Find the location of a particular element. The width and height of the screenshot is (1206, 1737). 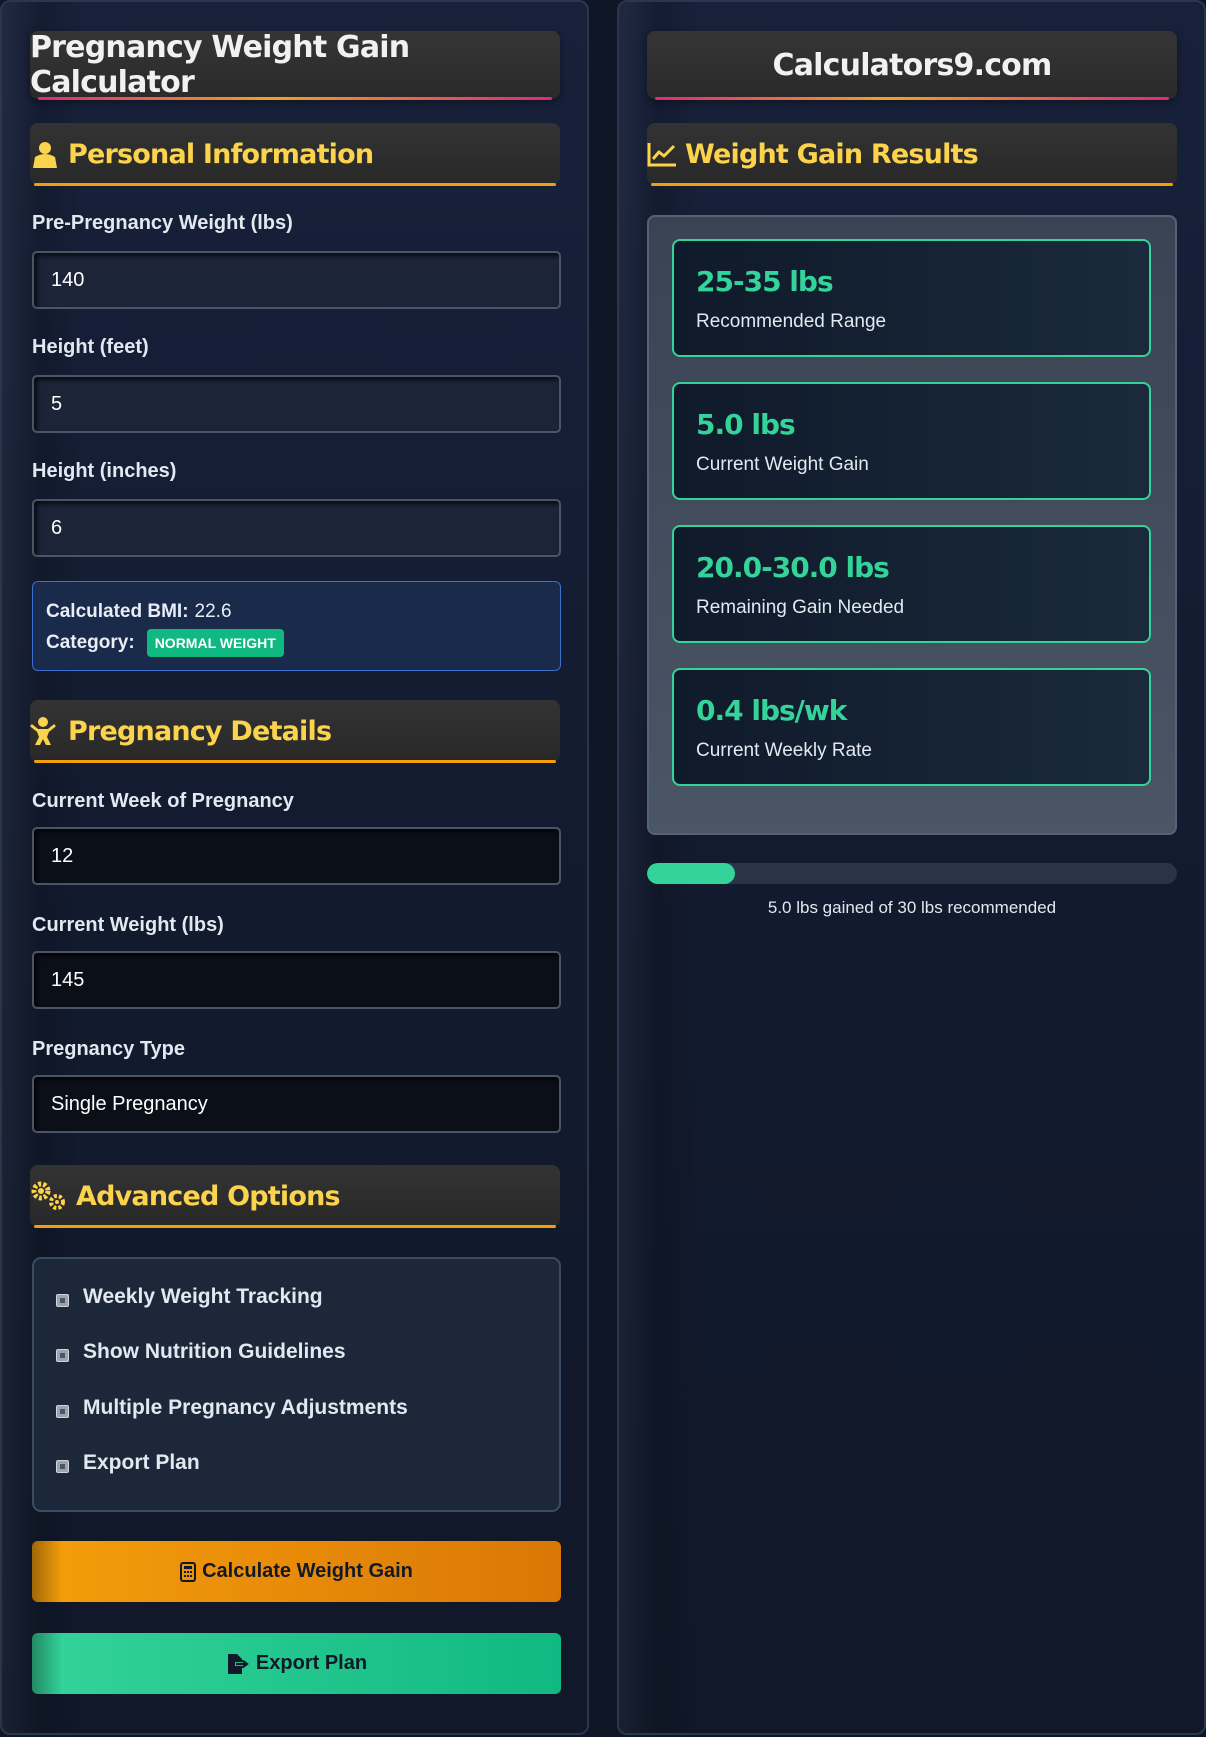

category-label: Category: is located at coordinates (90, 642).